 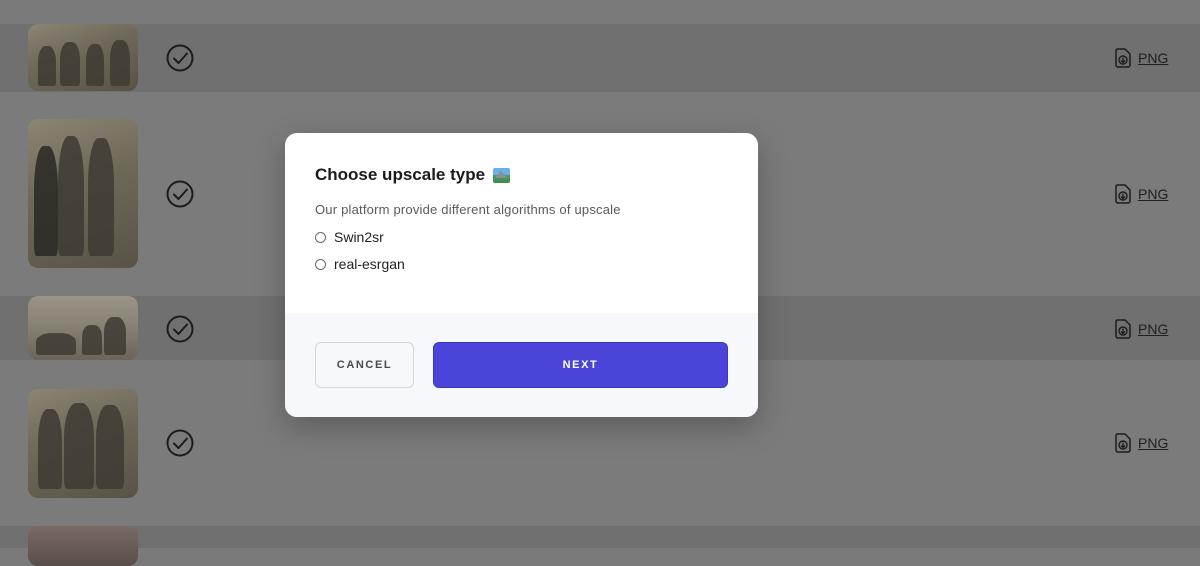 I want to click on option-label: Swin2sr, so click(x=359, y=237).